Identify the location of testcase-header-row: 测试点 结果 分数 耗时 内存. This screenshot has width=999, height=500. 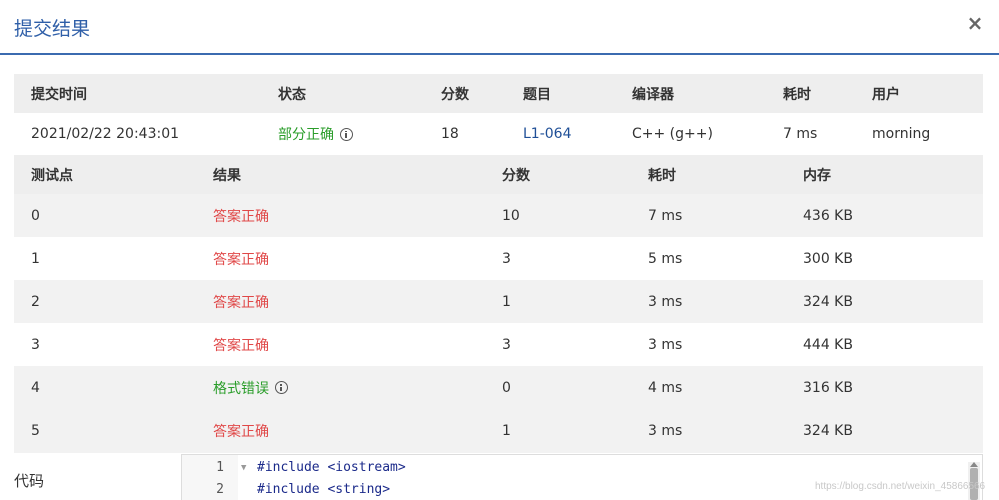
(498, 174).